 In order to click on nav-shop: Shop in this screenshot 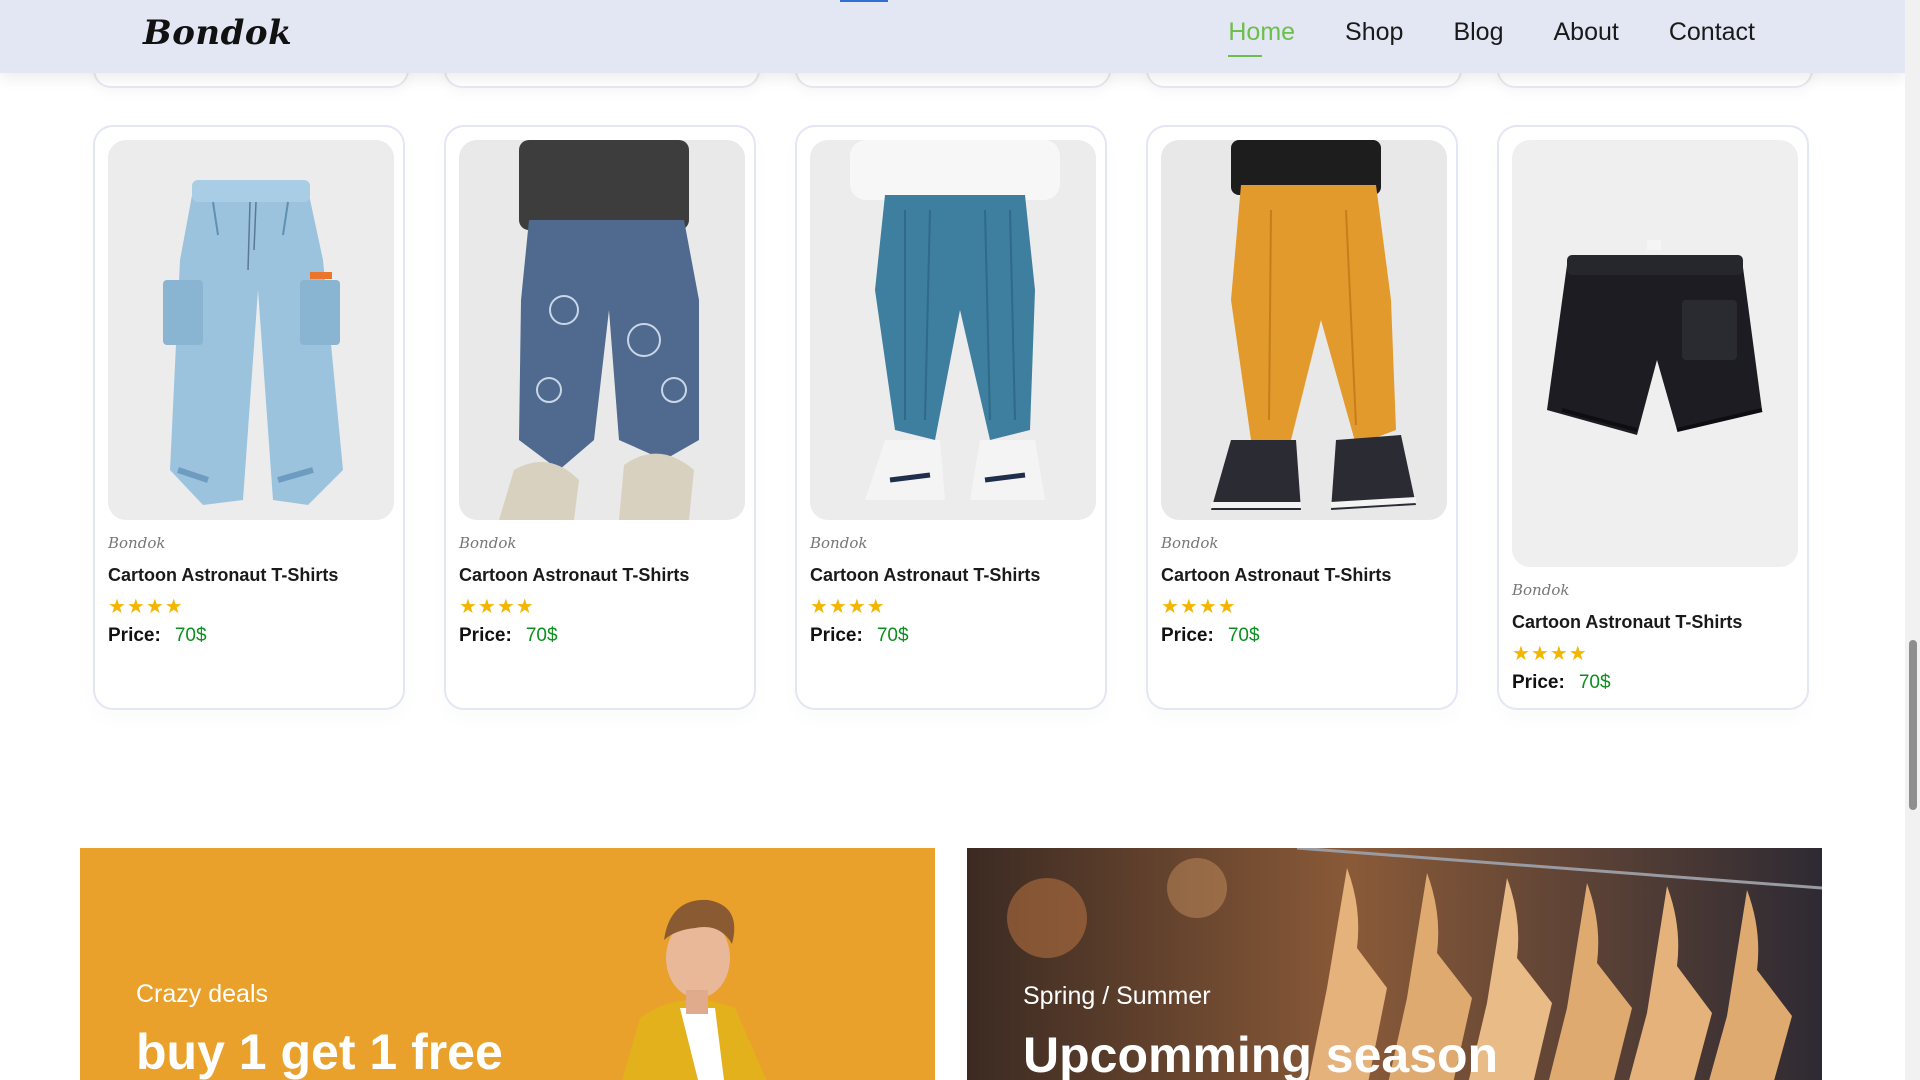, I will do `click(1374, 36)`.